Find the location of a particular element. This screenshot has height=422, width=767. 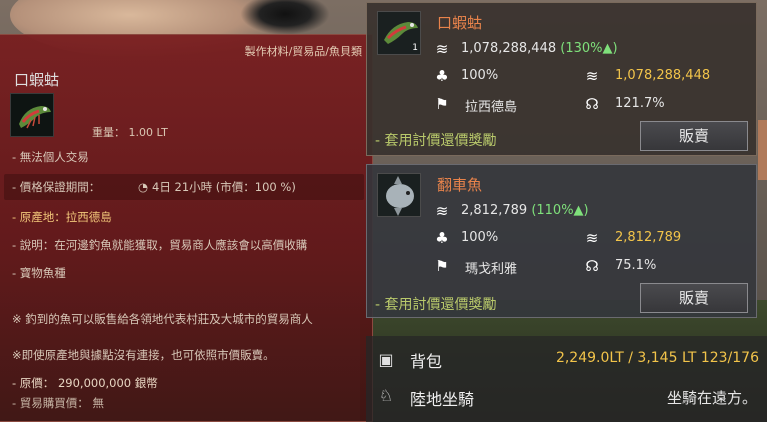

tooltip-line-original-price: - 原價： 290,000,000 銀幣 is located at coordinates (85, 383).